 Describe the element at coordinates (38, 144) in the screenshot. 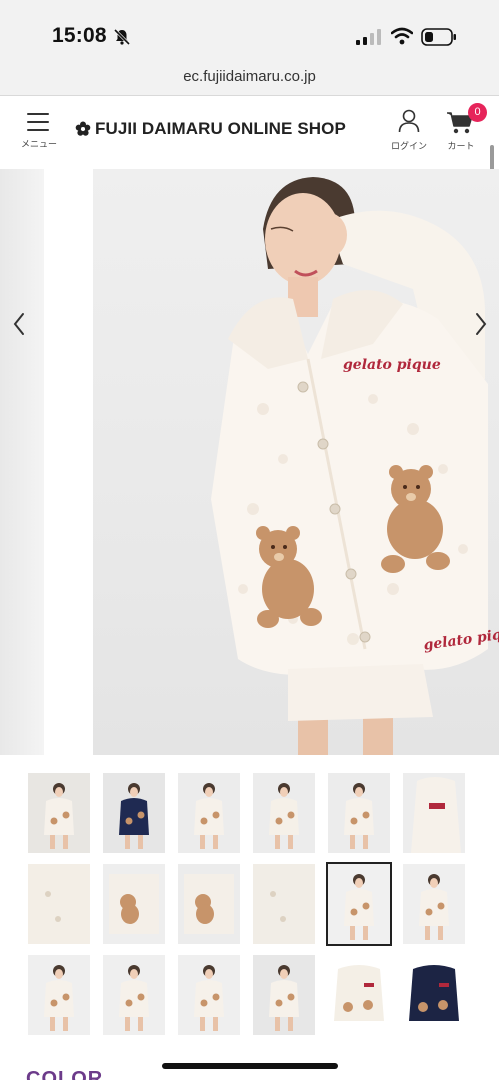

I see `menu-label: メニュー` at that location.